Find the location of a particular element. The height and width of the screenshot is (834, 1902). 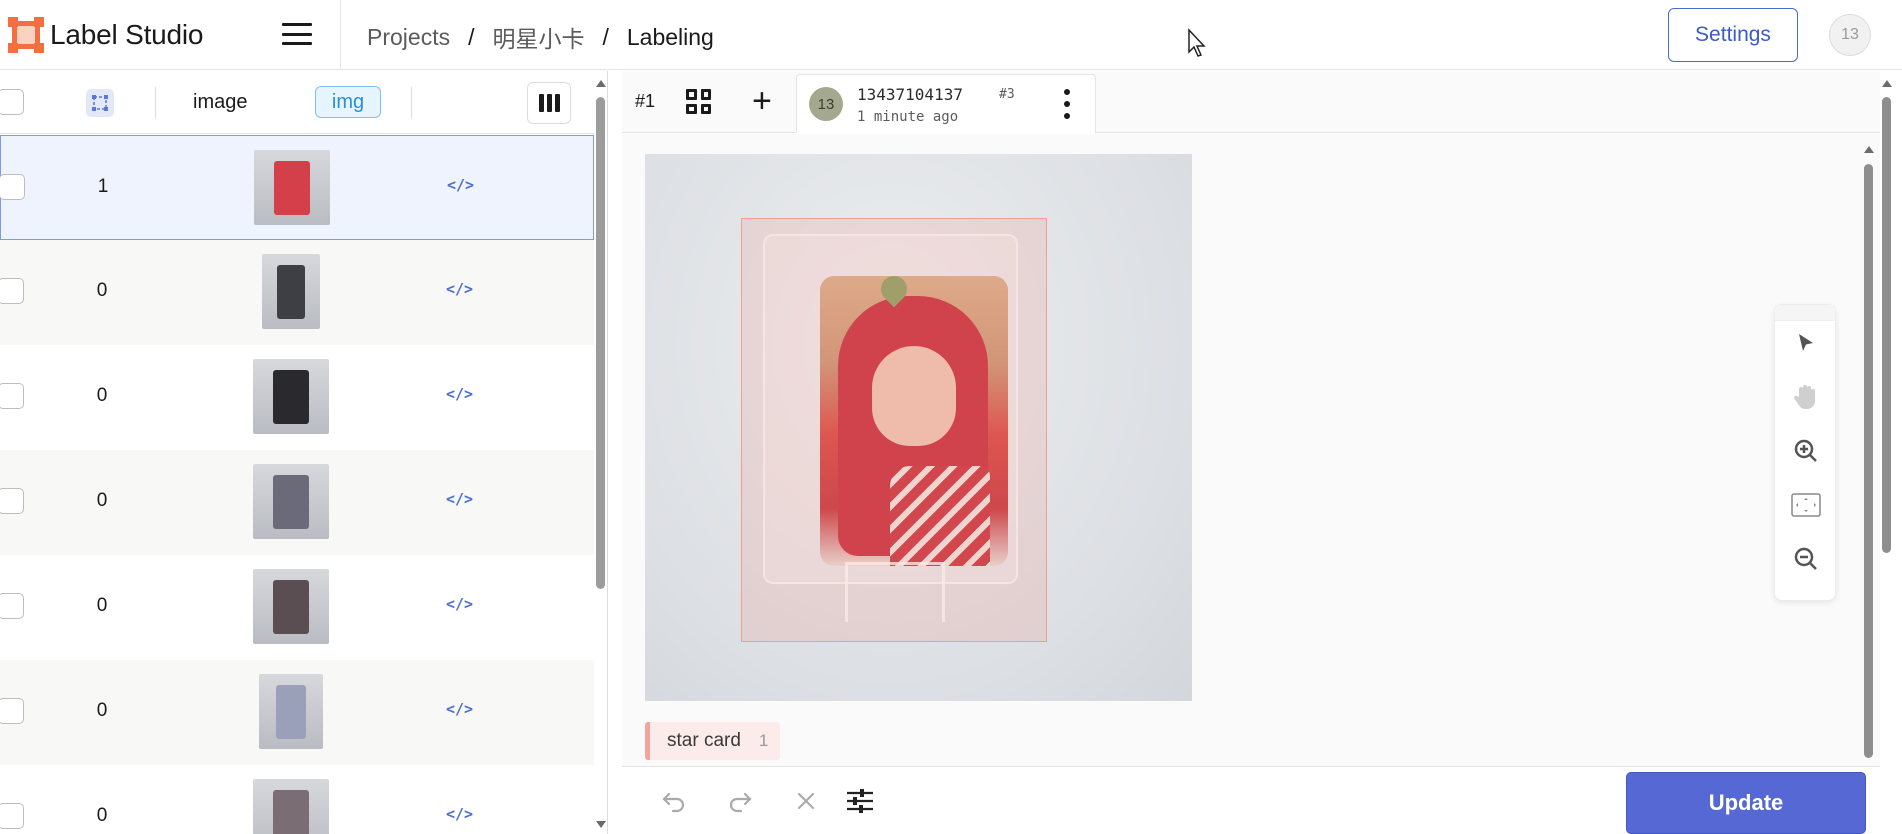

select-tool is located at coordinates (1806, 343).